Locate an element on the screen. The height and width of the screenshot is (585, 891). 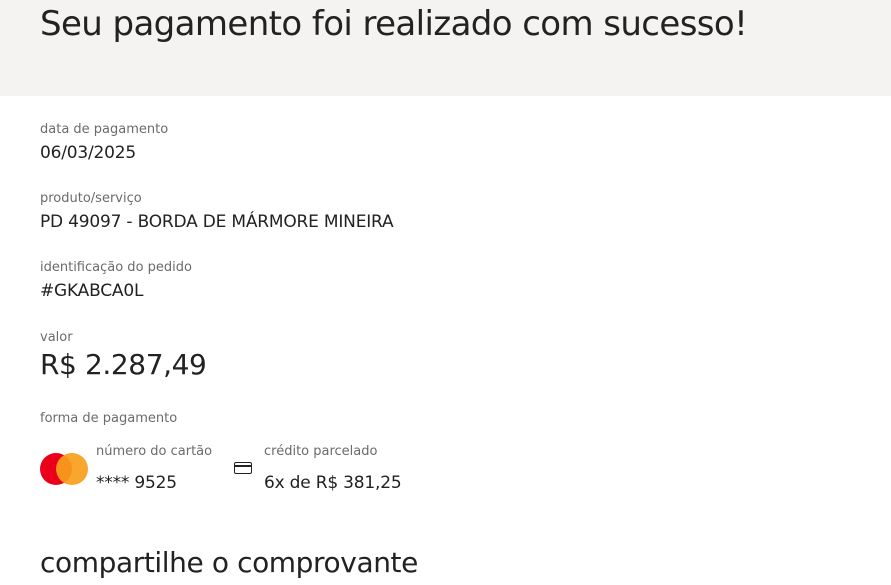
installment-block: crédito parcelado 6x de R$ 381,25 is located at coordinates (333, 469).